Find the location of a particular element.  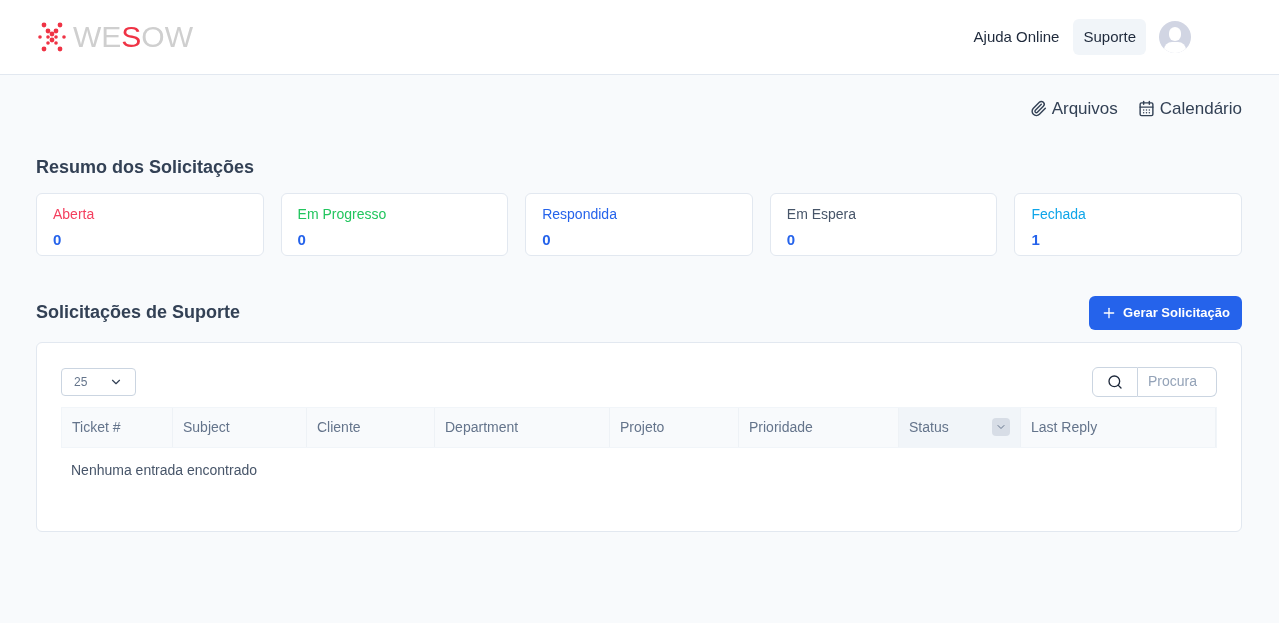

search-button is located at coordinates (1115, 381).